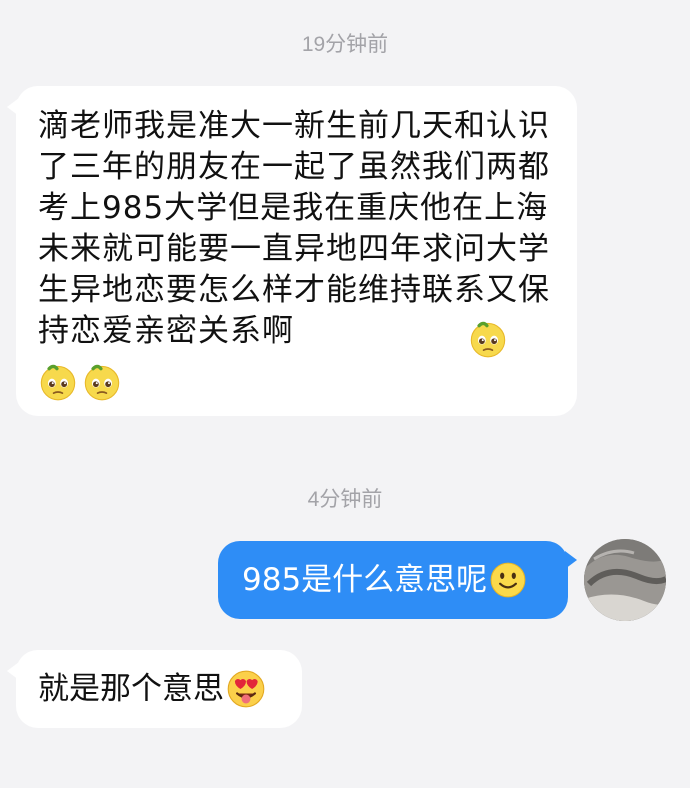 The width and height of the screenshot is (690, 788). I want to click on message-text: 985是什么意思呢, so click(365, 579).